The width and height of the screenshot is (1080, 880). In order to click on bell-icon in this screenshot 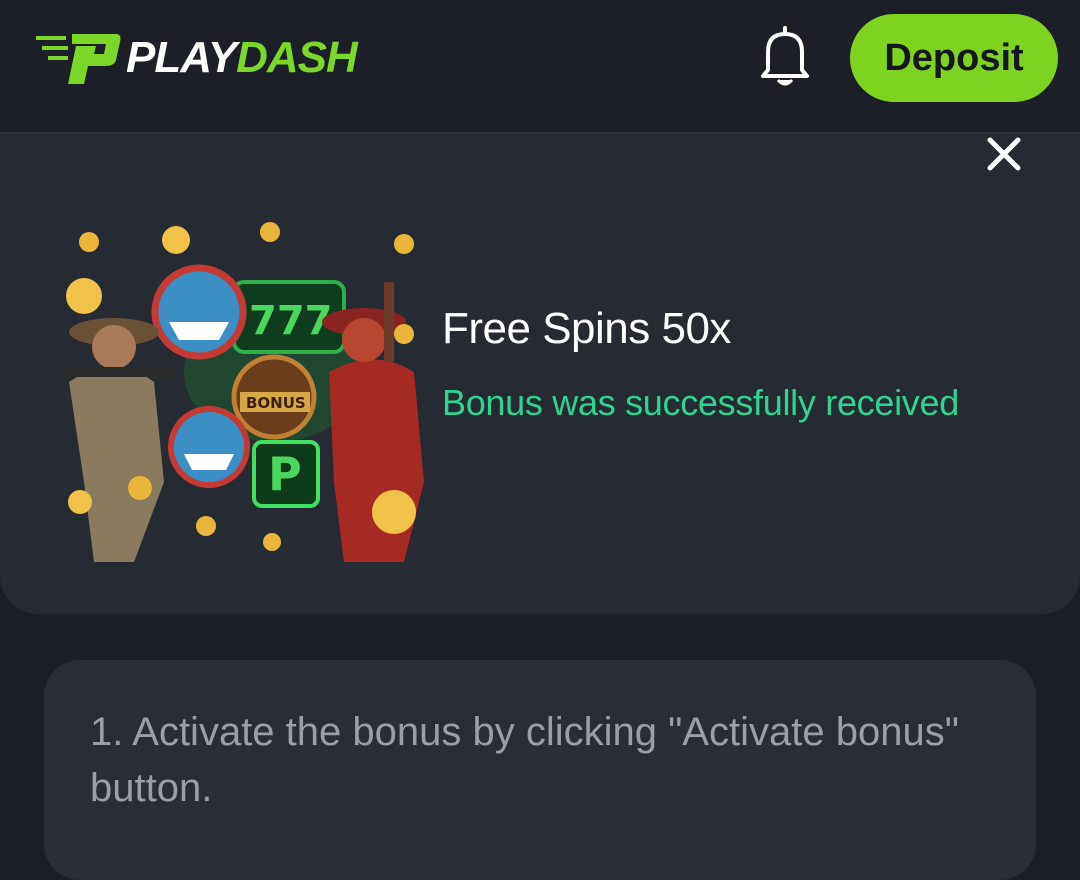, I will do `click(785, 57)`.